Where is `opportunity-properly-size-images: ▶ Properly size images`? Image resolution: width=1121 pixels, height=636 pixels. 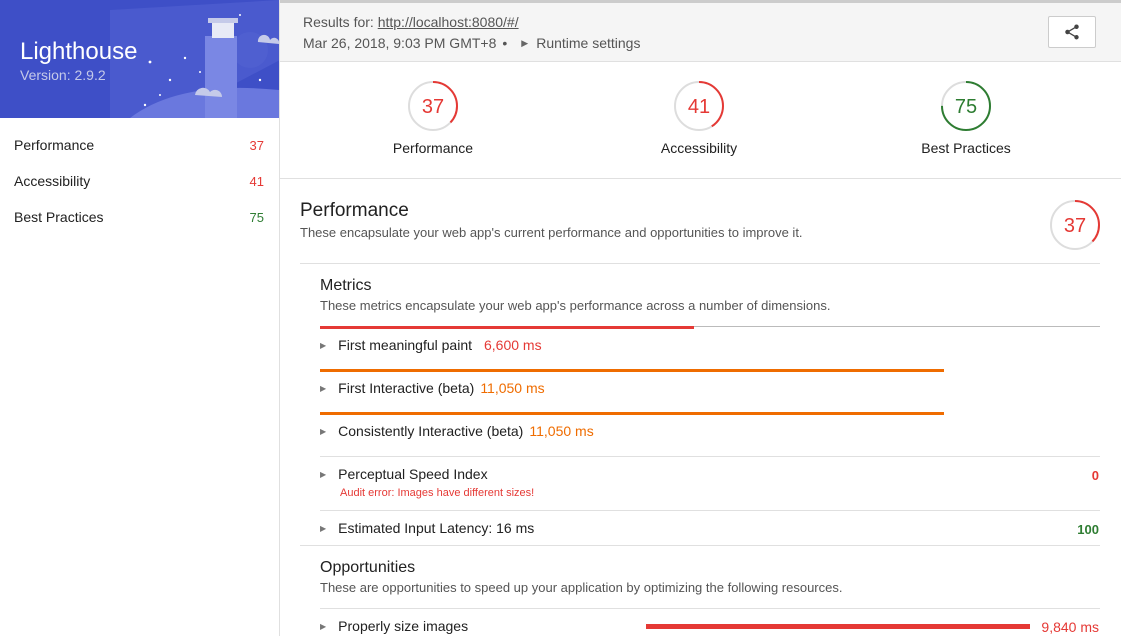
opportunity-properly-size-images: ▶ Properly size images is located at coordinates (394, 626).